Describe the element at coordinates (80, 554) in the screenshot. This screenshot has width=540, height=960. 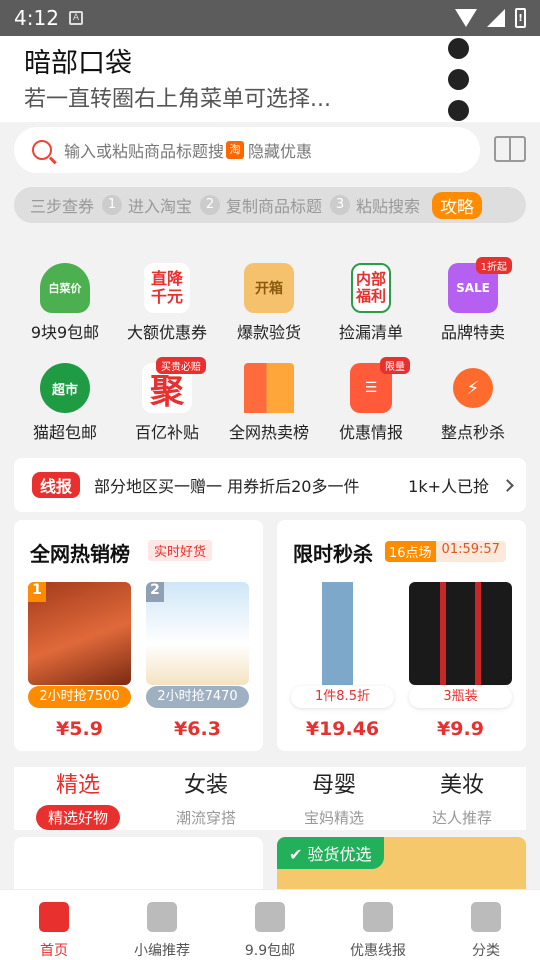
I see `hot-sales-title: 全网热销榜` at that location.